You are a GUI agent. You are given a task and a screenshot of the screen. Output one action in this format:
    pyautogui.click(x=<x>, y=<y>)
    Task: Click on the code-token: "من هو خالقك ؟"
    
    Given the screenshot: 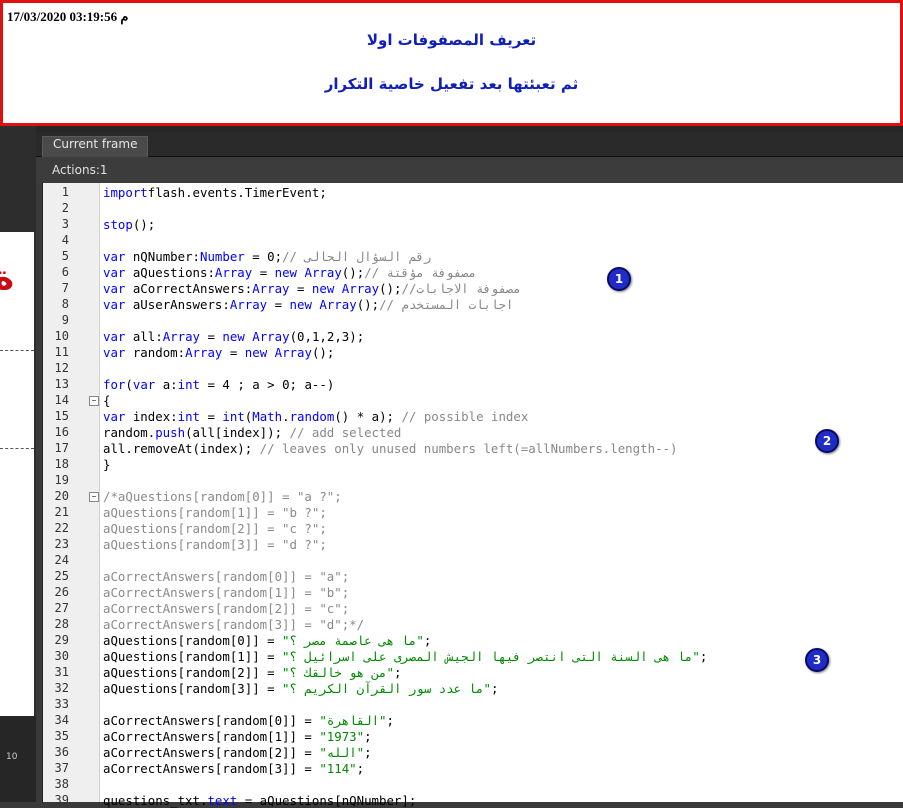 What is the action you would take?
    pyautogui.click(x=338, y=672)
    